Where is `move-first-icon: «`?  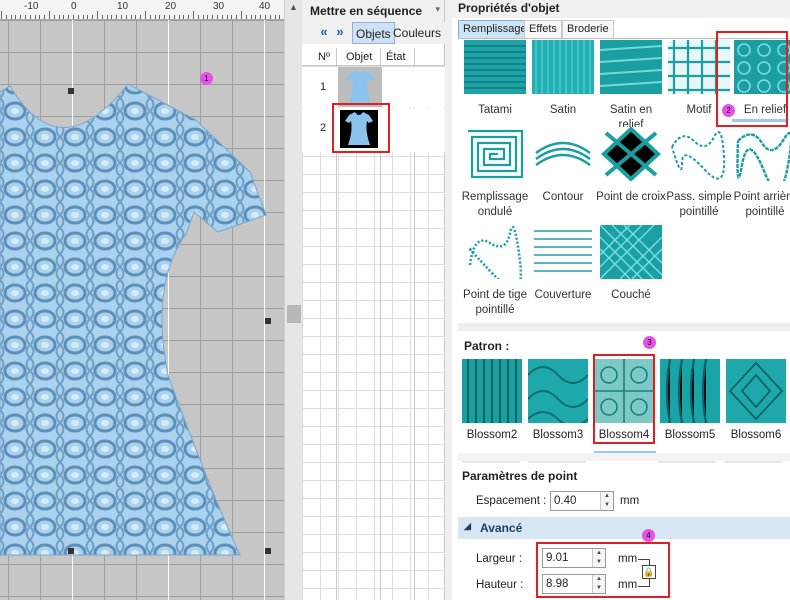 move-first-icon: « is located at coordinates (324, 32).